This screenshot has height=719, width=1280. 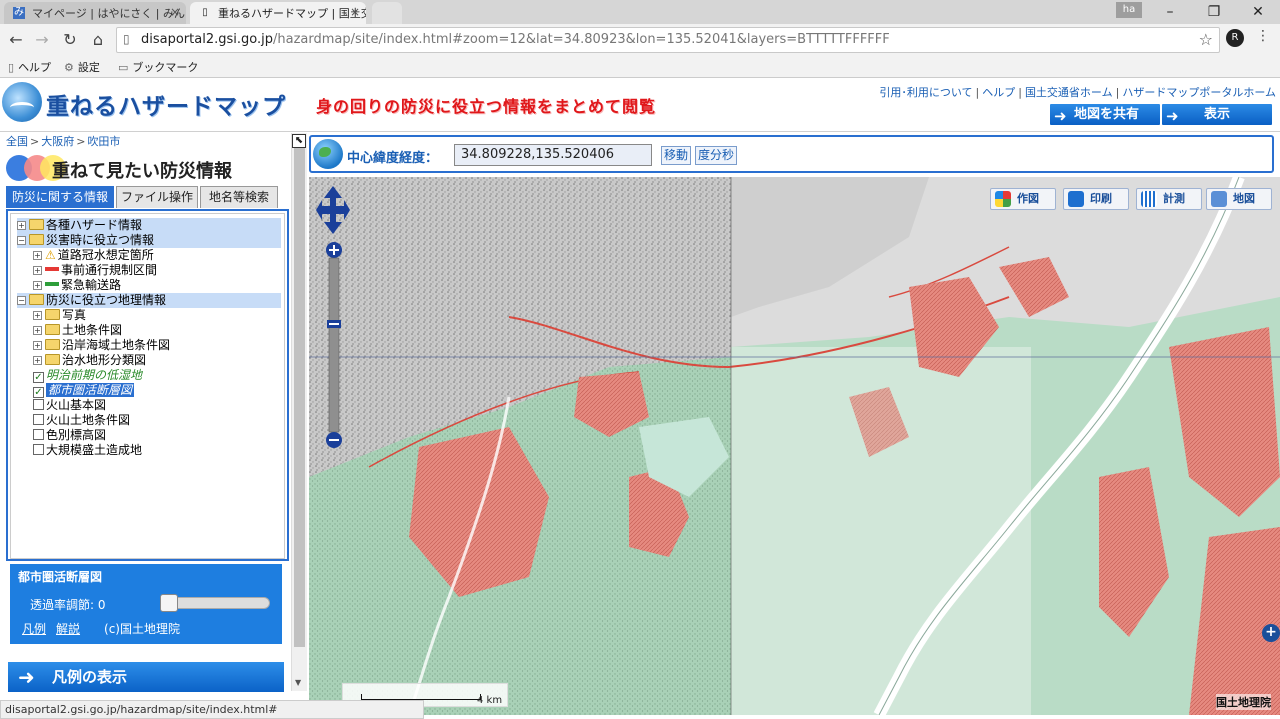 What do you see at coordinates (93, 255) in the screenshot?
I see `tree-item: + ⚠ 道路冠水想定箇所` at bounding box center [93, 255].